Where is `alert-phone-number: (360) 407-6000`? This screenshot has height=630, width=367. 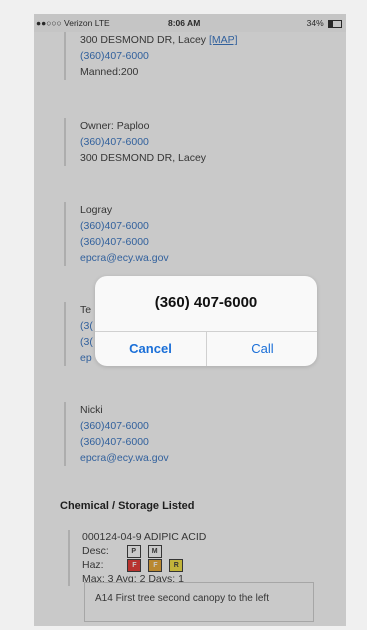 alert-phone-number: (360) 407-6000 is located at coordinates (206, 302).